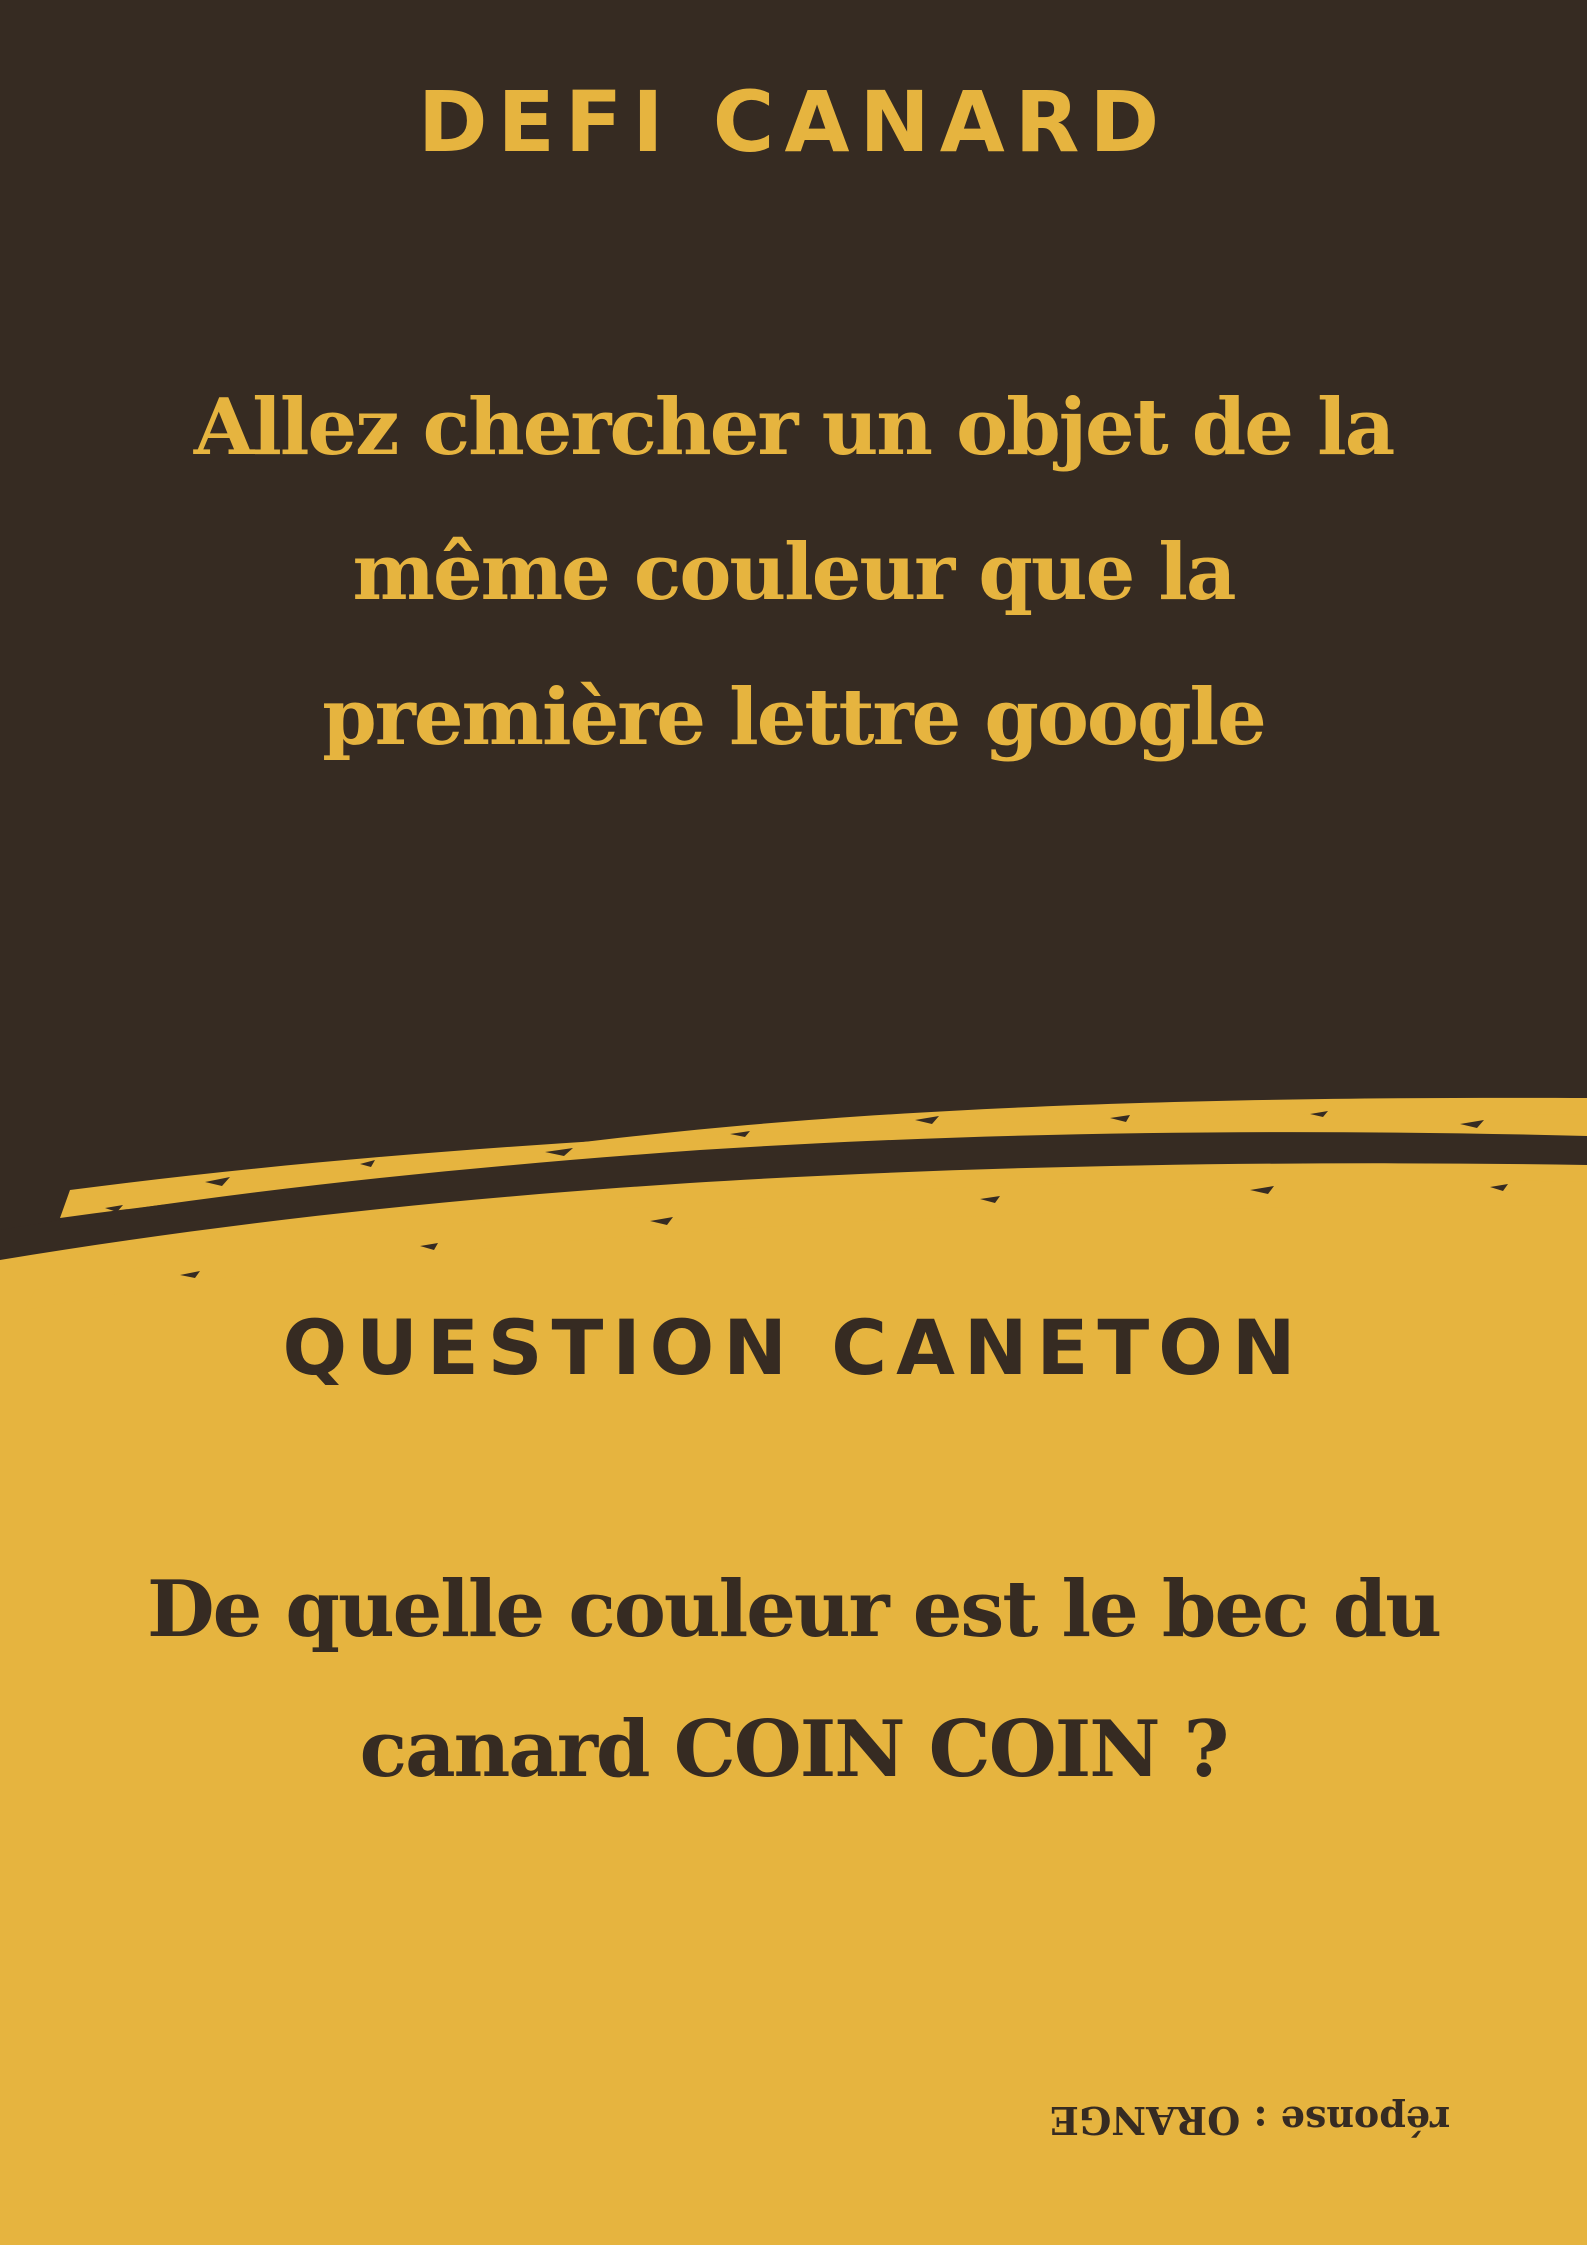 This screenshot has width=1587, height=2245. I want to click on question-label: QUESTION CANETON, so click(793, 1347).